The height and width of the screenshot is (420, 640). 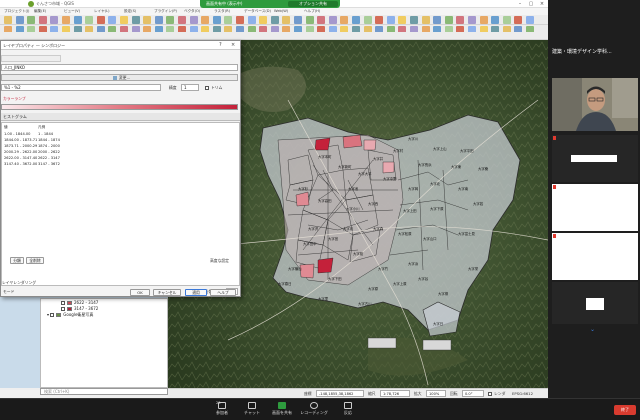 I want to click on share-options-button: オプション共有, so click(x=313, y=4).